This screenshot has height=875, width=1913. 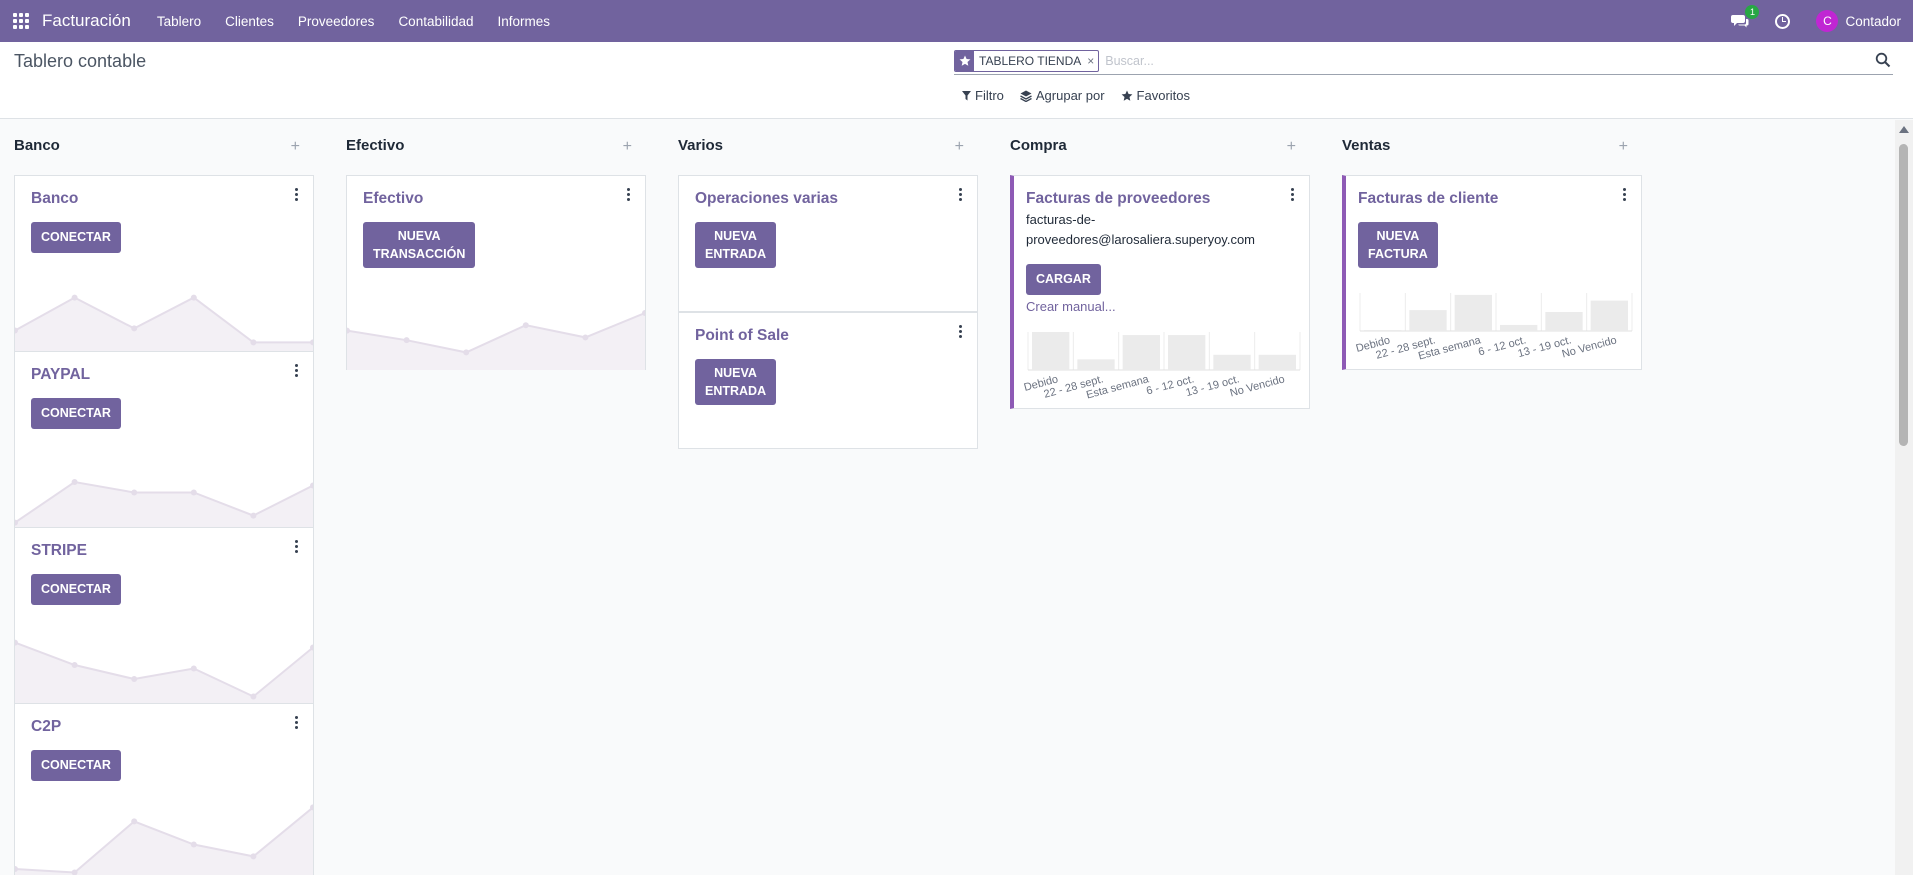 What do you see at coordinates (1038, 145) in the screenshot?
I see `column-title: Compra` at bounding box center [1038, 145].